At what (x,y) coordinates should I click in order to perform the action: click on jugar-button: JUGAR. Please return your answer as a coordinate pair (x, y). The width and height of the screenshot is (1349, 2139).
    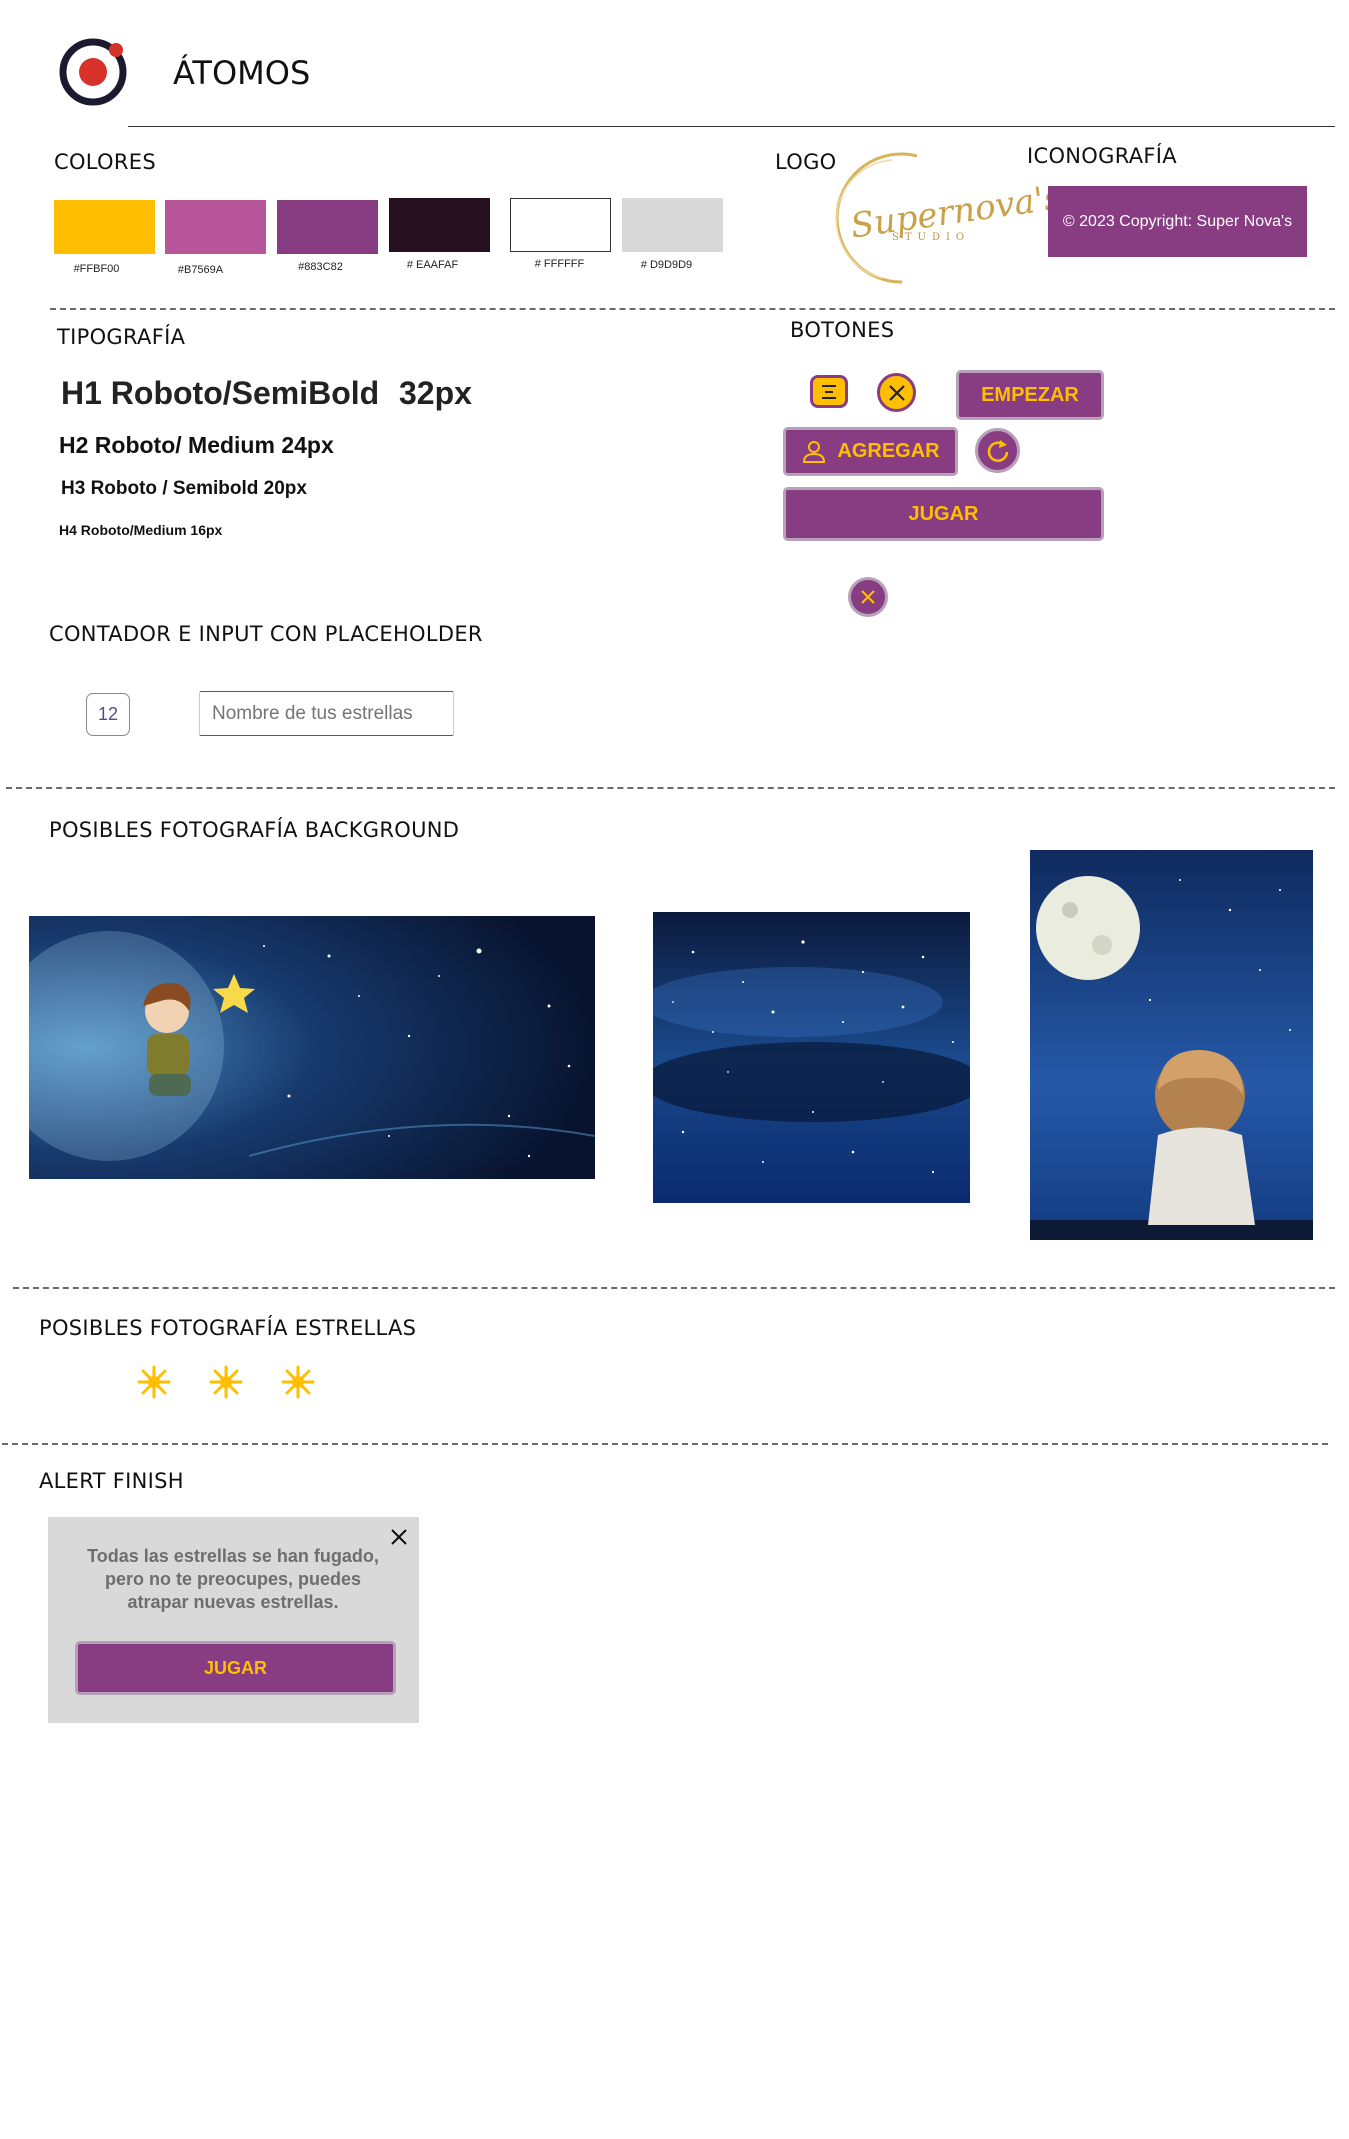
    Looking at the image, I should click on (943, 514).